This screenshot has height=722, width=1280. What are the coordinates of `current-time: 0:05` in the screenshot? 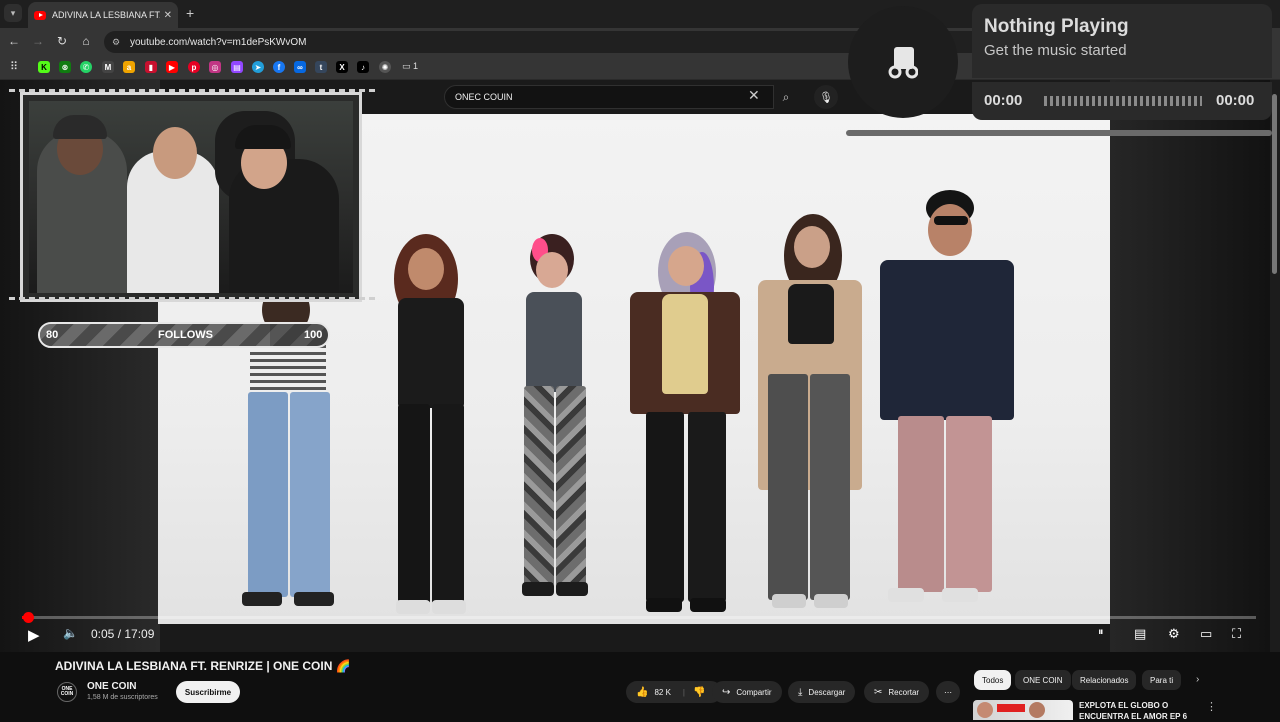 It's located at (103, 634).